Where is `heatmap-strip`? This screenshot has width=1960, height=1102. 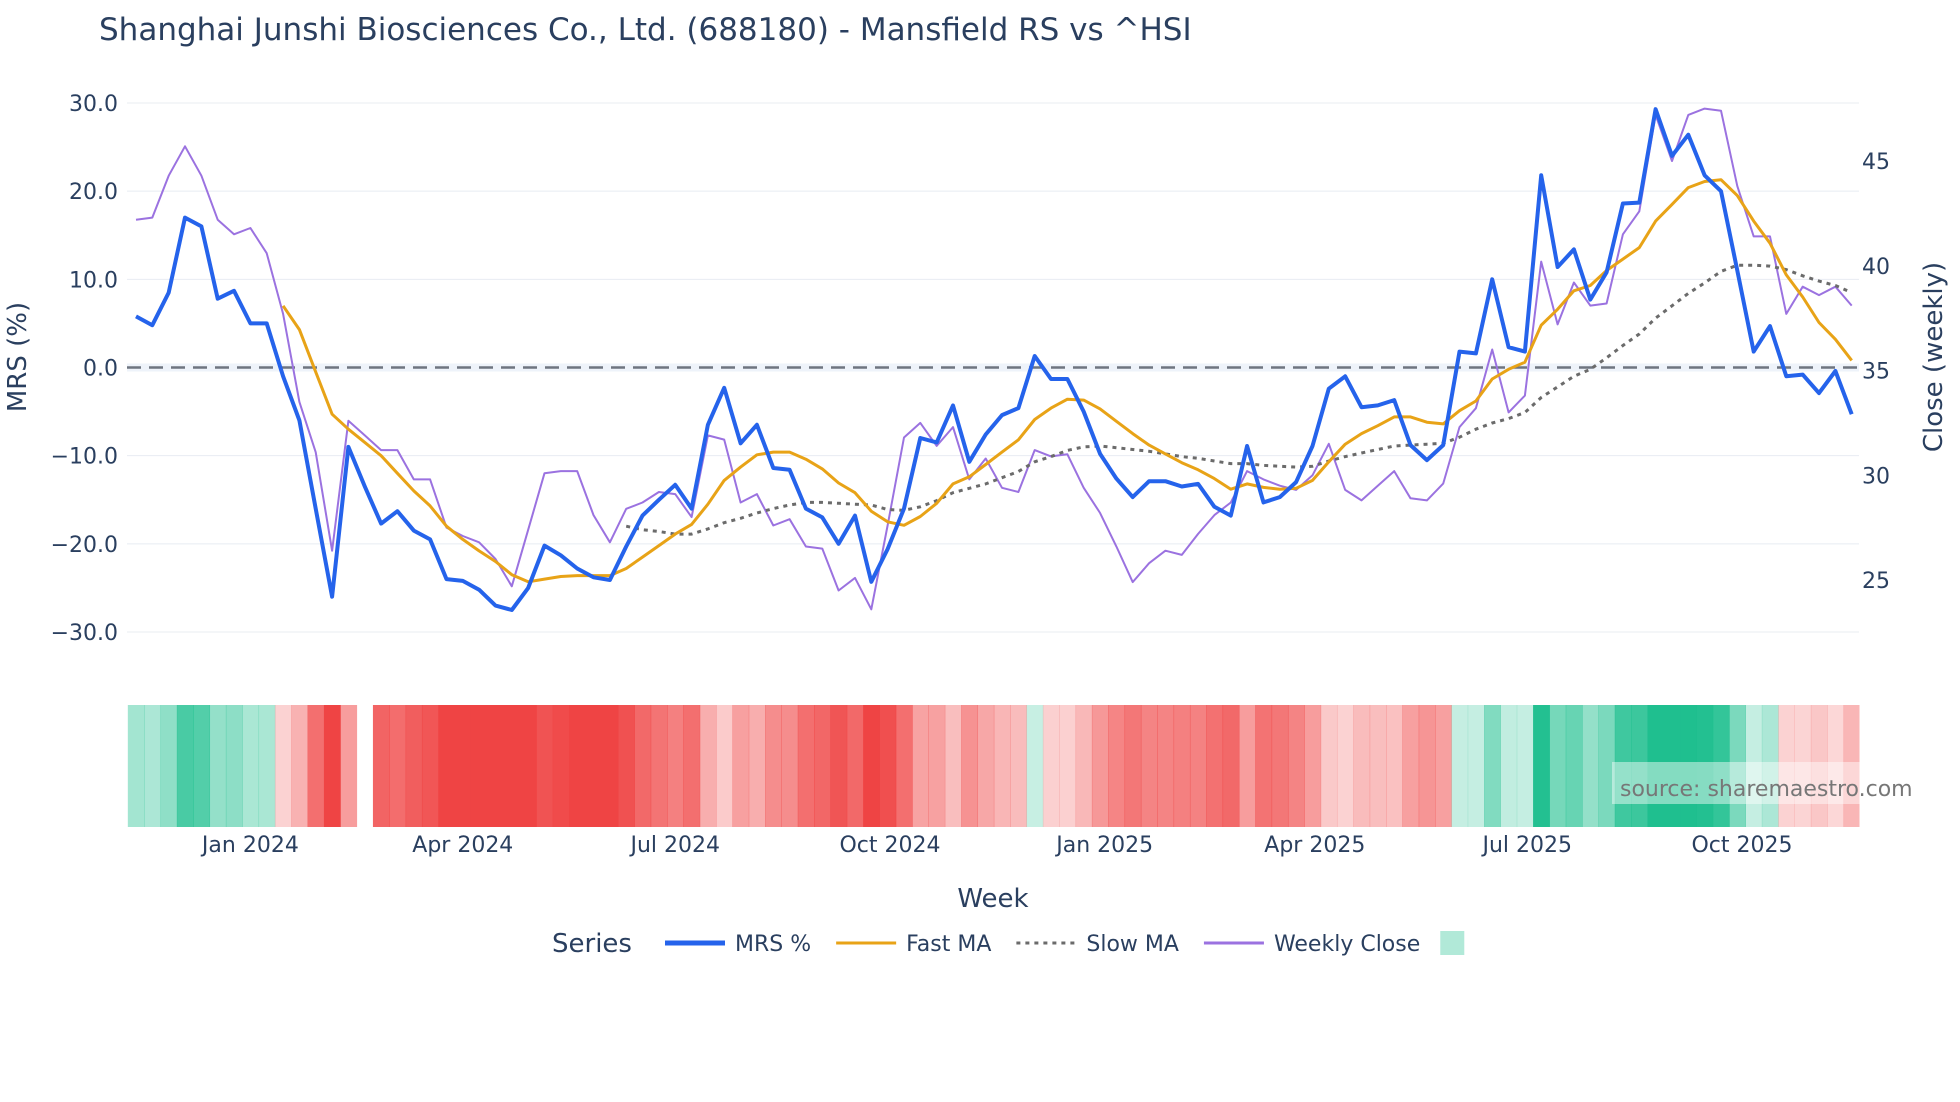 heatmap-strip is located at coordinates (993, 766).